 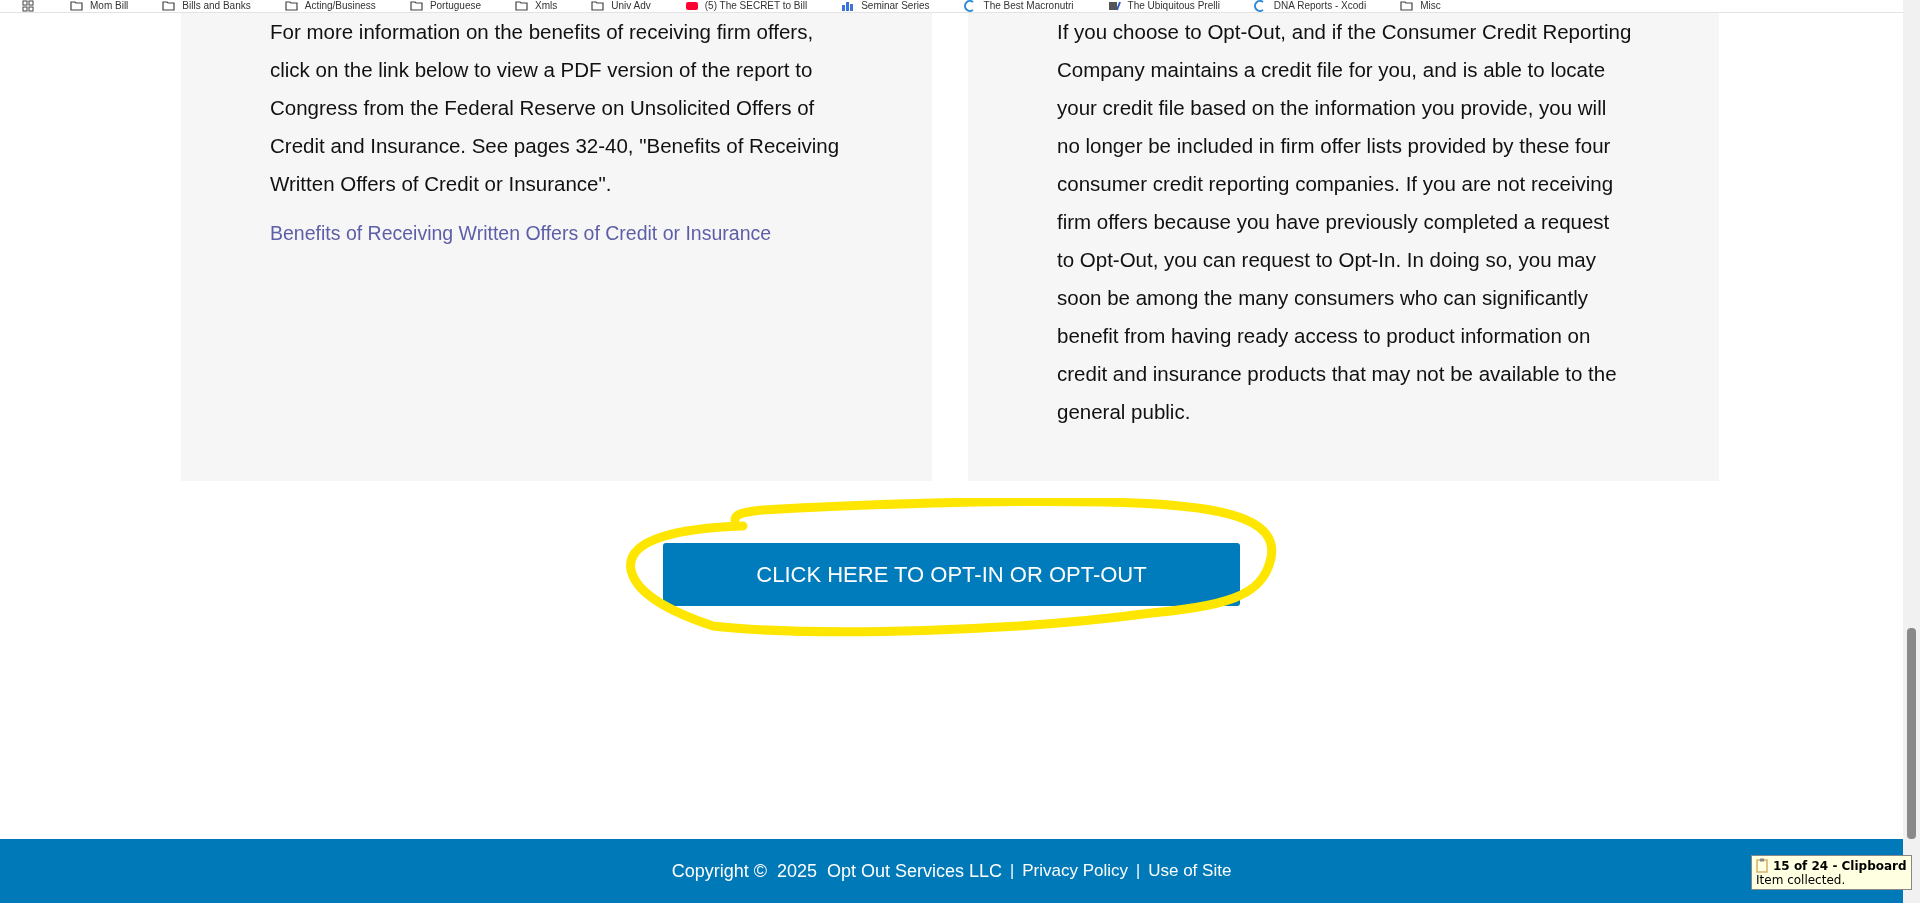 What do you see at coordinates (557, 233) in the screenshot?
I see `report-link: Benefits of Receiving Written Offers of Credit or Insurance` at bounding box center [557, 233].